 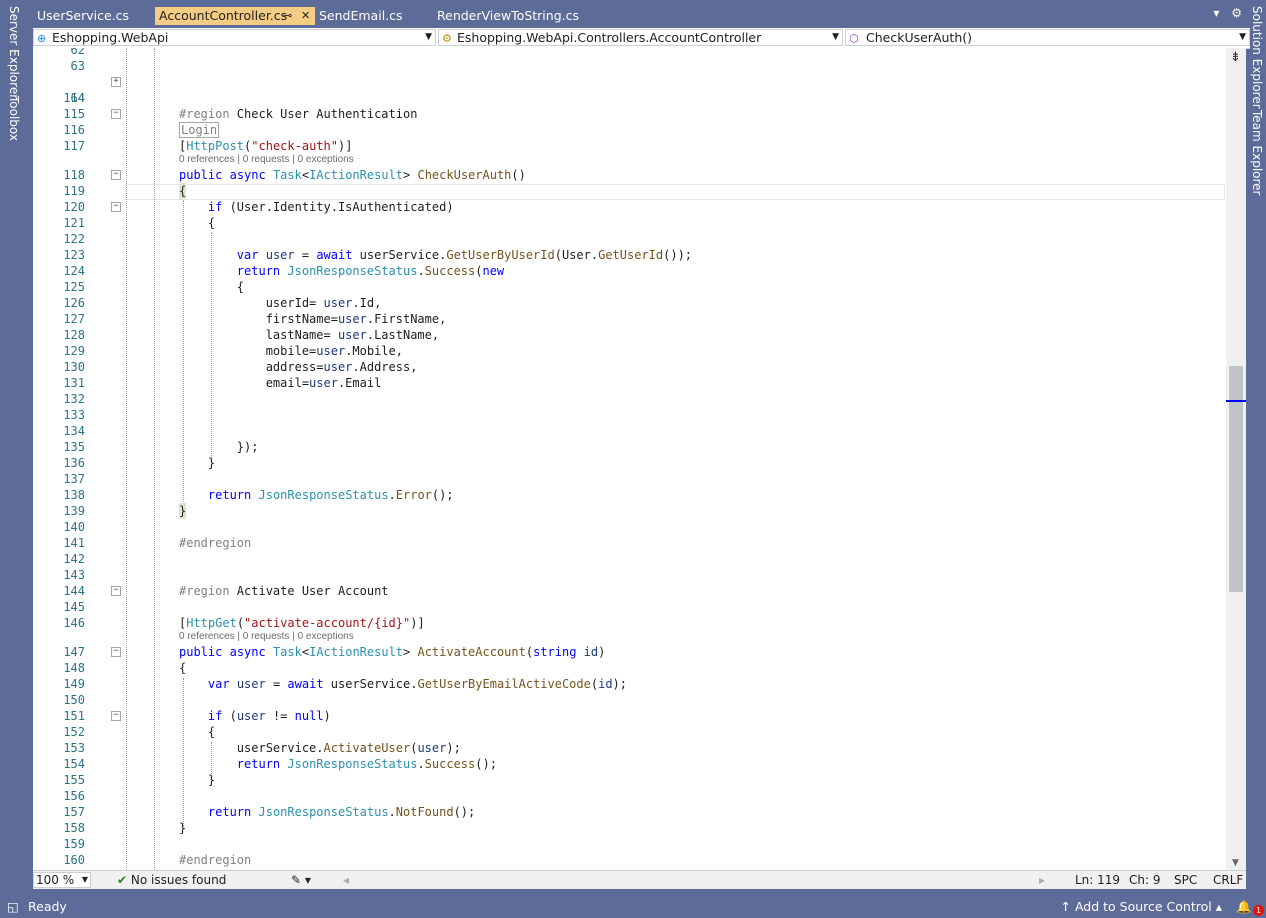 I want to click on issues-indicator: ✔ No issues found, so click(x=171, y=880).